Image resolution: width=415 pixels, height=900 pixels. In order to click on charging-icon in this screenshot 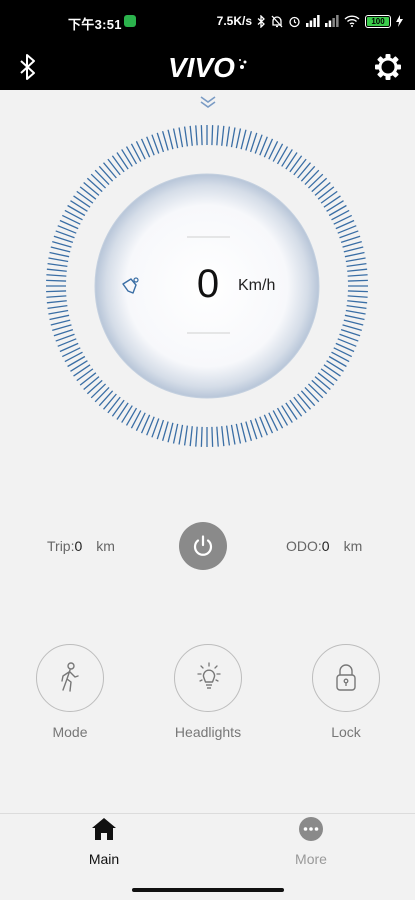, I will do `click(399, 21)`.